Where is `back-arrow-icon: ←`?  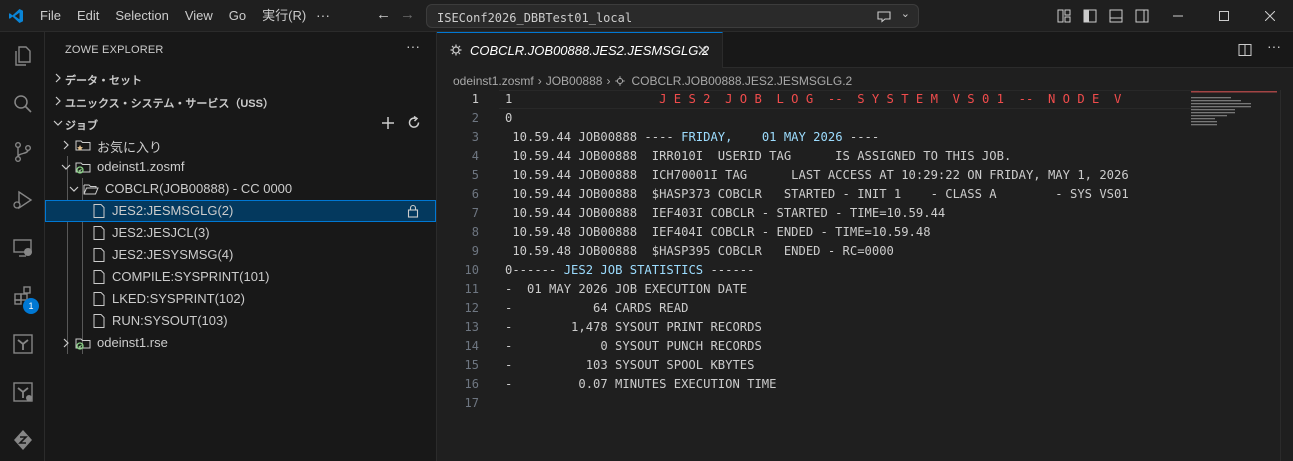 back-arrow-icon: ← is located at coordinates (383, 14).